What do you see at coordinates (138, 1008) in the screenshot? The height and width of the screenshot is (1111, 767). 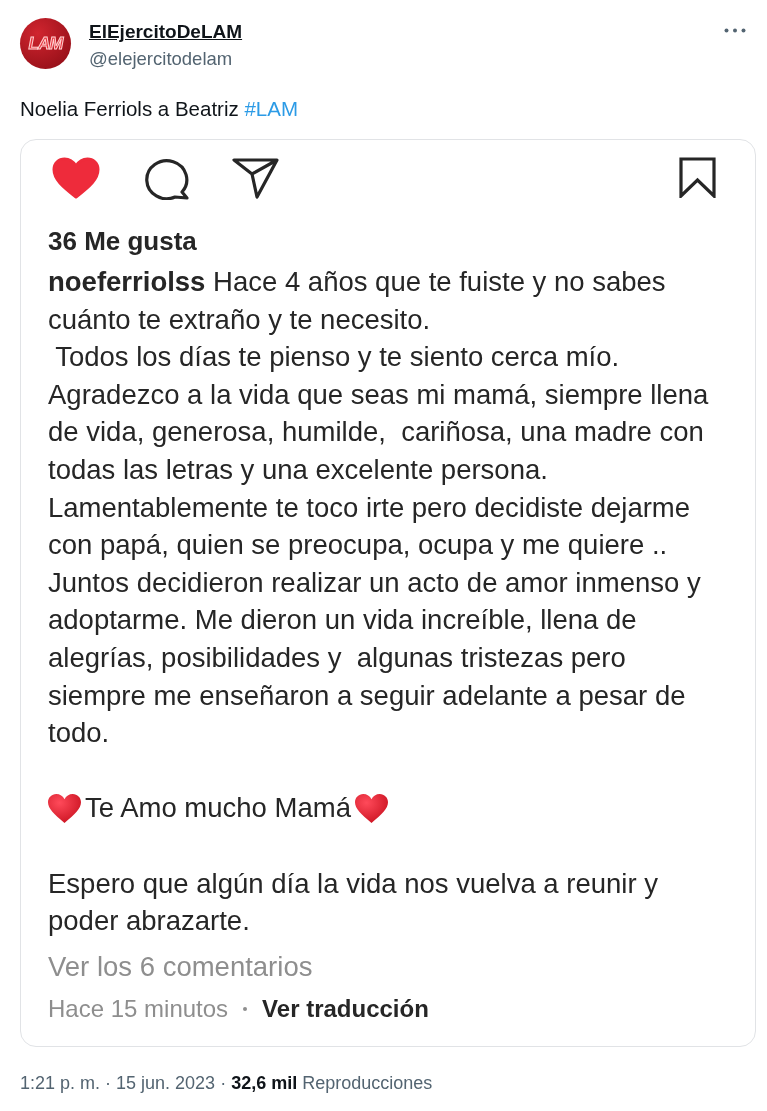 I see `post-time-ago: Hace 15 minutos` at bounding box center [138, 1008].